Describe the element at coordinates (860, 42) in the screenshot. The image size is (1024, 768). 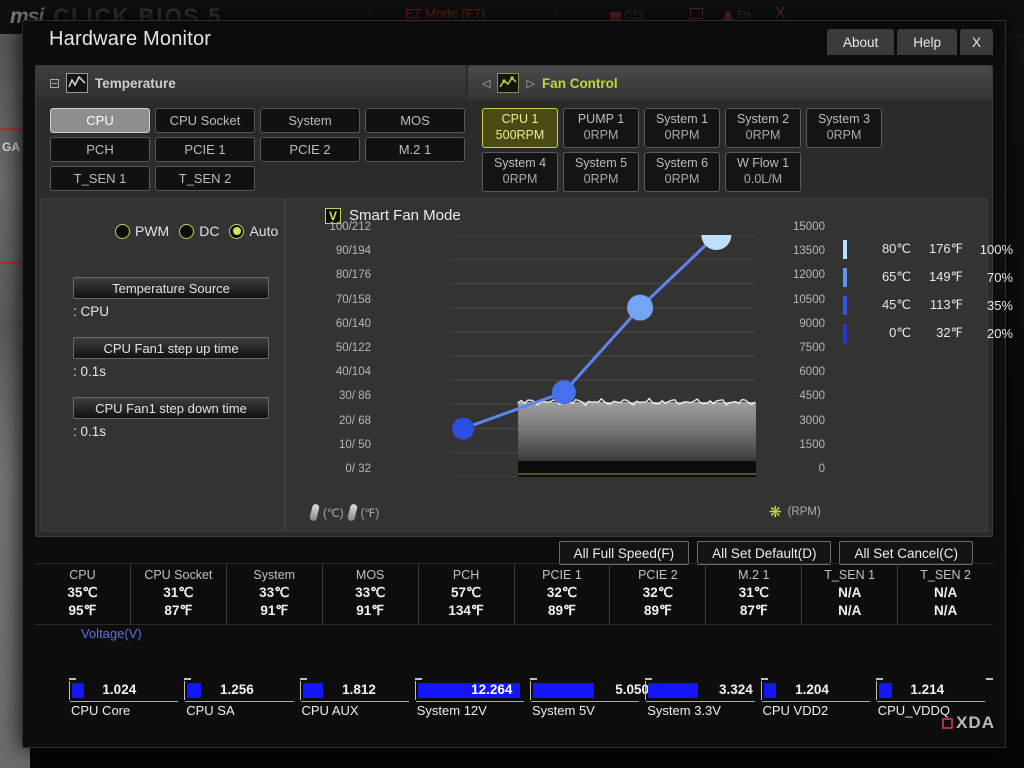
I see `about-button: About` at that location.